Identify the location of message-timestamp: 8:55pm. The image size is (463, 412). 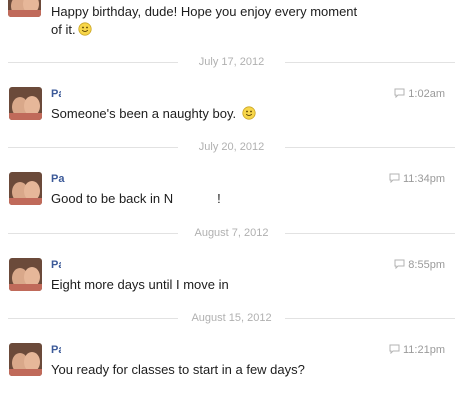
(419, 265).